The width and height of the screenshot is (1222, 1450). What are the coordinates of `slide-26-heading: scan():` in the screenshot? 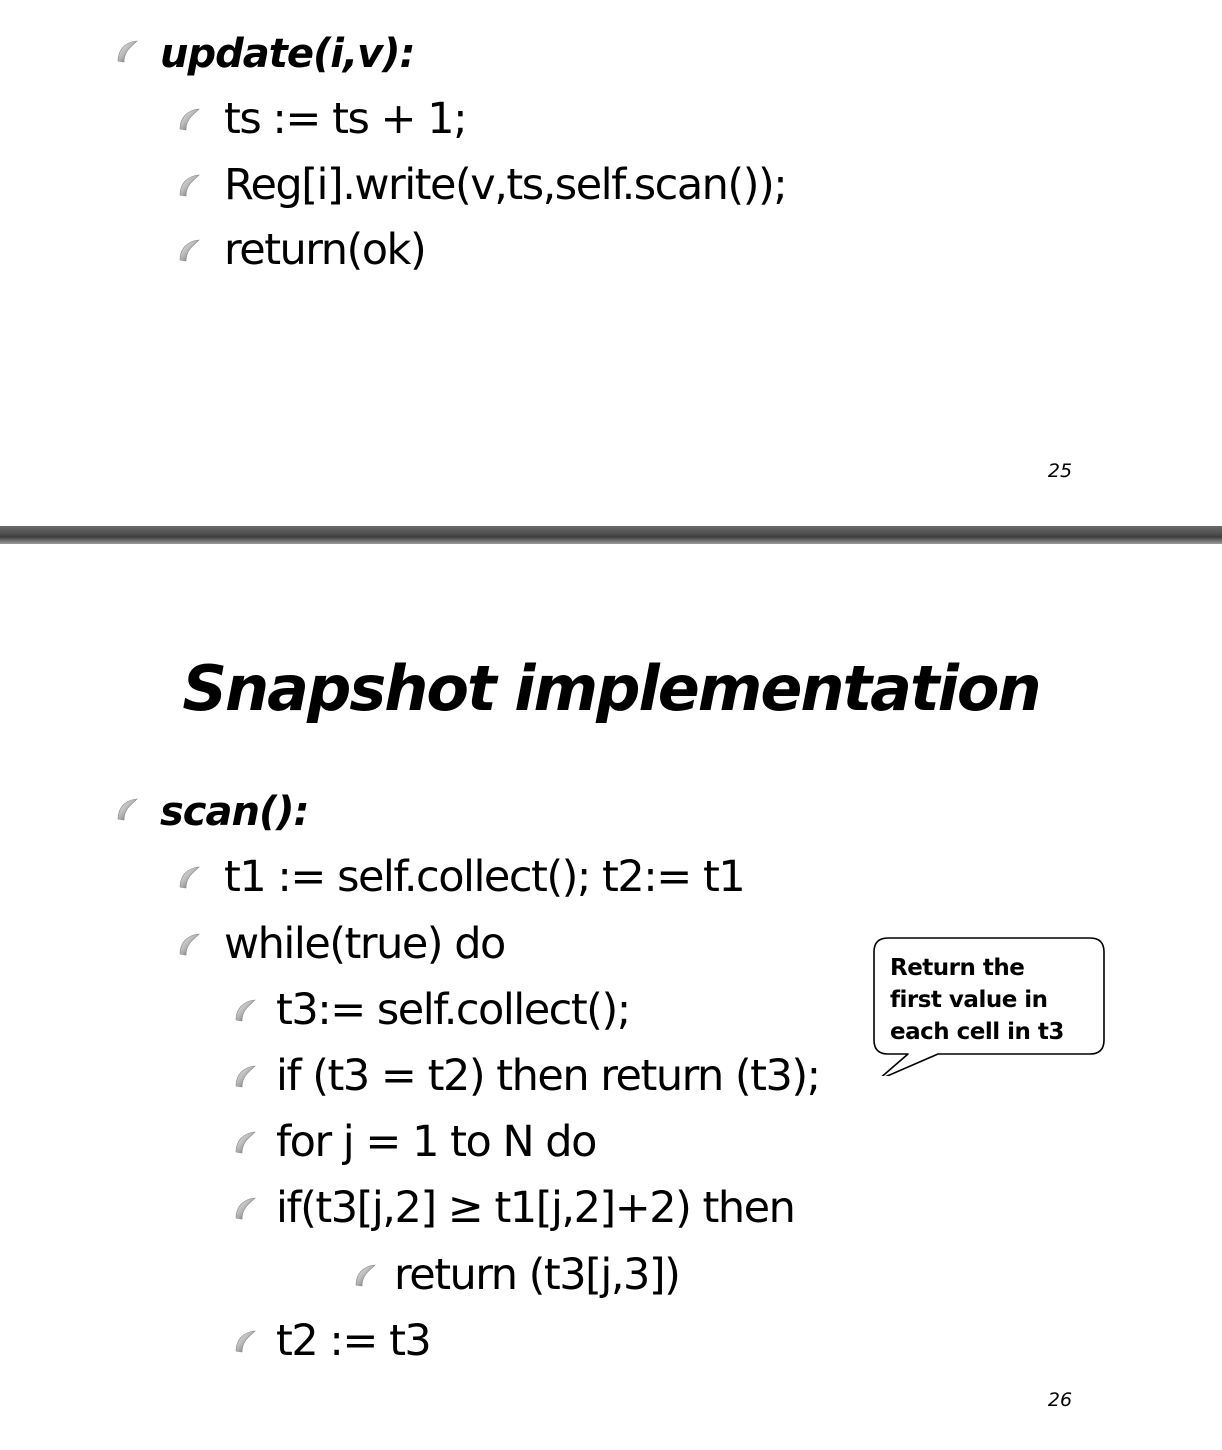 It's located at (235, 812).